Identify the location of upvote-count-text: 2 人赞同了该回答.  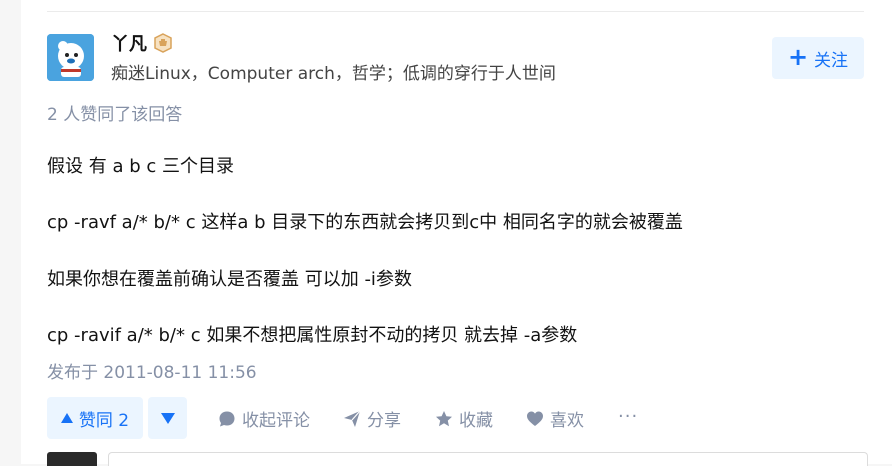
(115, 115).